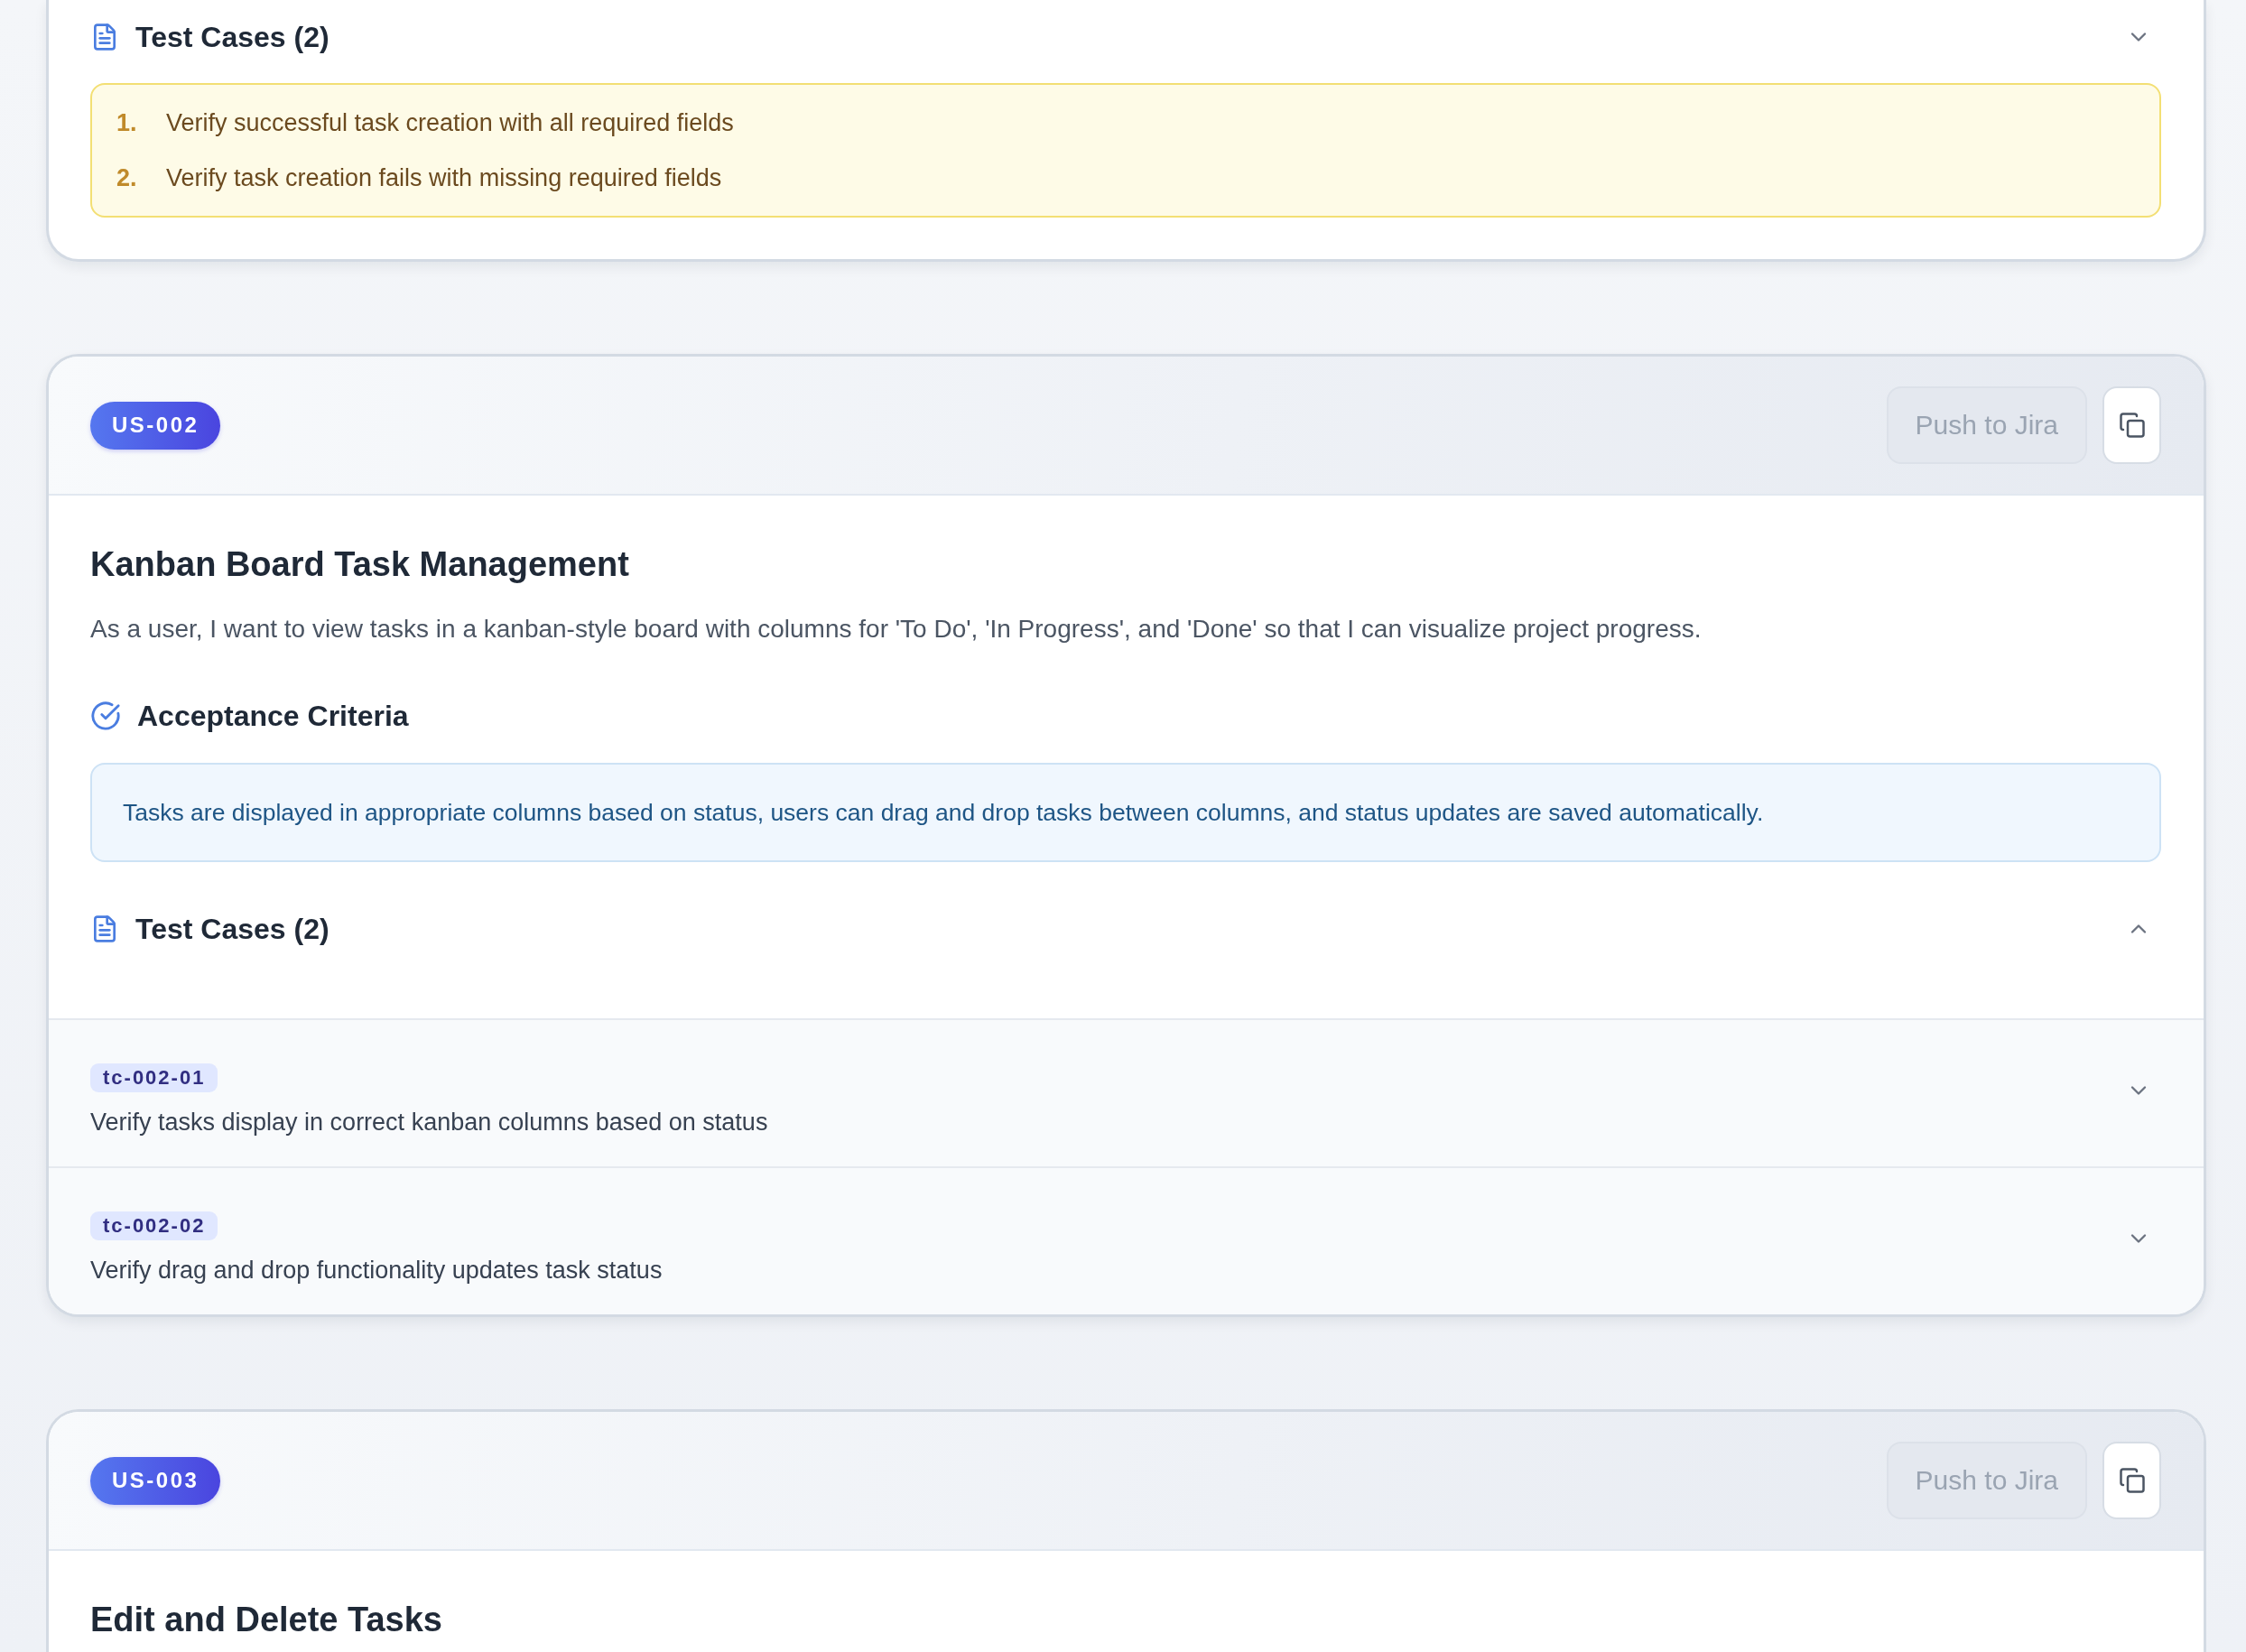 This screenshot has width=2246, height=1652. I want to click on section-heading: Acceptance Criteria, so click(273, 716).